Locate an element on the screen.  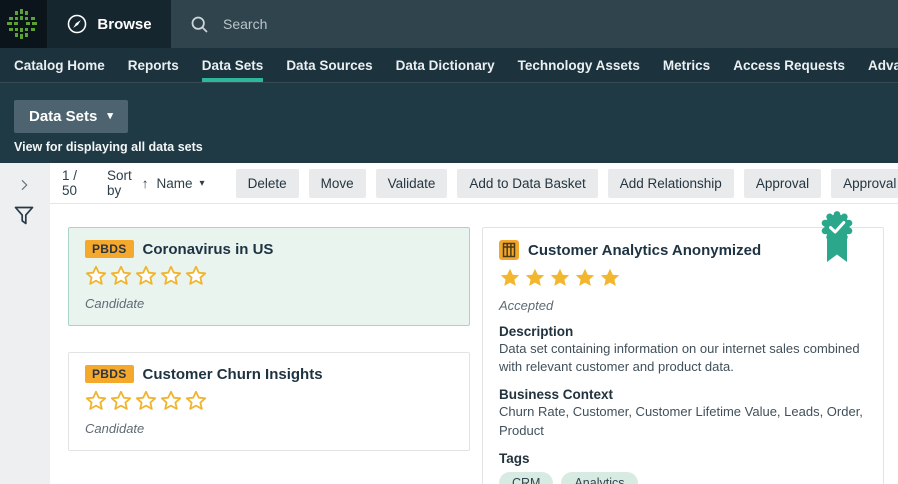
tag-pill: Analytics is located at coordinates (599, 477).